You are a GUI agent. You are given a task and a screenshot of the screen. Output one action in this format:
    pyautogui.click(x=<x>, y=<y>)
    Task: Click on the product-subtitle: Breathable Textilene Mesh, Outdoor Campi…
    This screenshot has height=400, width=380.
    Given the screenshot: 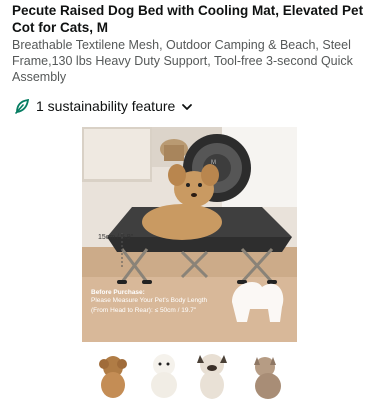 What is the action you would take?
    pyautogui.click(x=182, y=61)
    